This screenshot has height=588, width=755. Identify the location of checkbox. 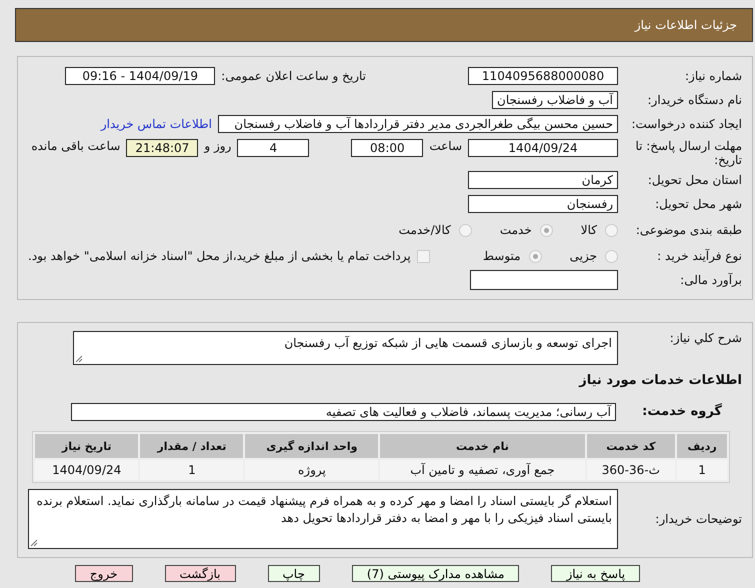
(423, 256).